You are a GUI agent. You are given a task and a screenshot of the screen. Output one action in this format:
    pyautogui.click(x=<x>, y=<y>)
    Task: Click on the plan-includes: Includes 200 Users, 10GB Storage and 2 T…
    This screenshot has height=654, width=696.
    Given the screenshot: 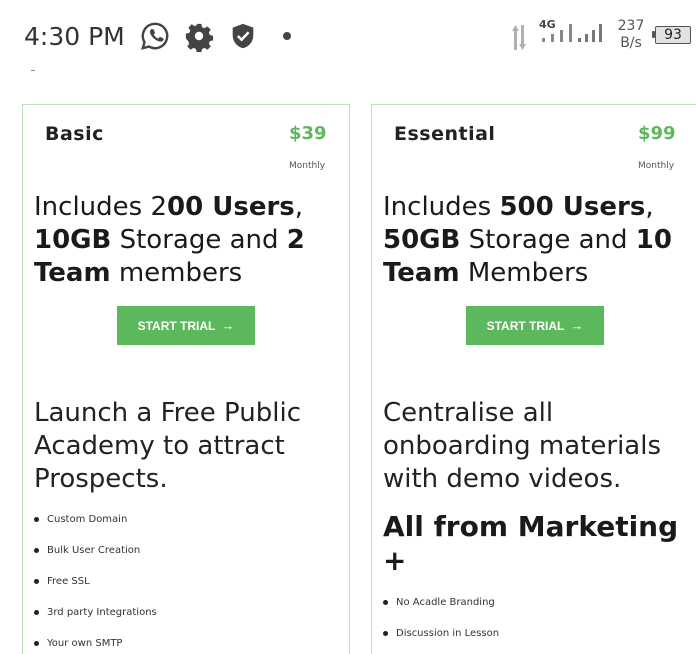 What is the action you would take?
    pyautogui.click(x=169, y=240)
    